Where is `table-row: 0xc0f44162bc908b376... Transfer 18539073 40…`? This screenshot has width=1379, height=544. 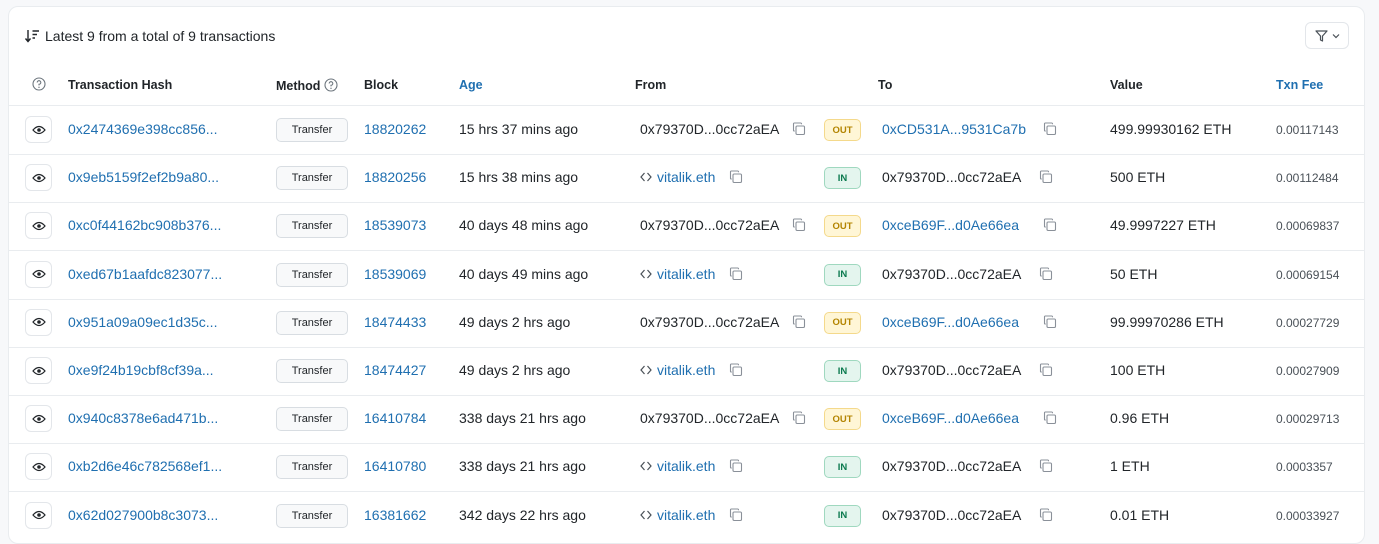
table-row: 0xc0f44162bc908b376... Transfer 18539073 40… is located at coordinates (686, 227).